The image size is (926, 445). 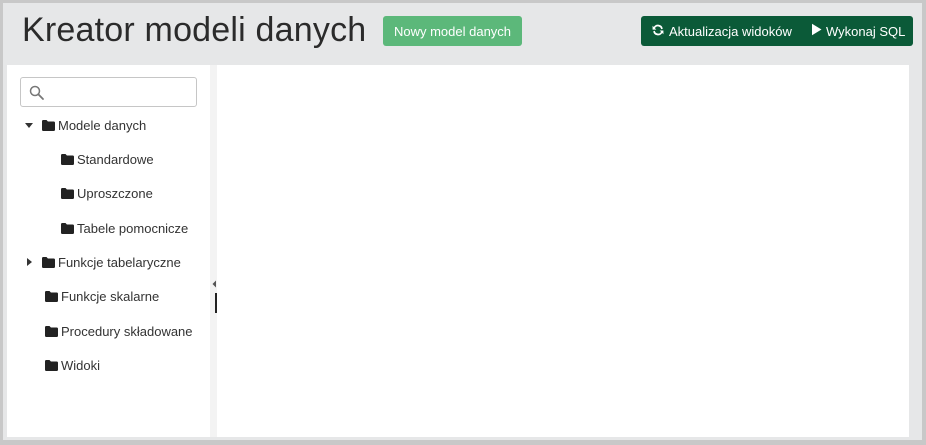 I want to click on tree-item-funkcje-skalarne: Funkcje skalarne, so click(x=102, y=296).